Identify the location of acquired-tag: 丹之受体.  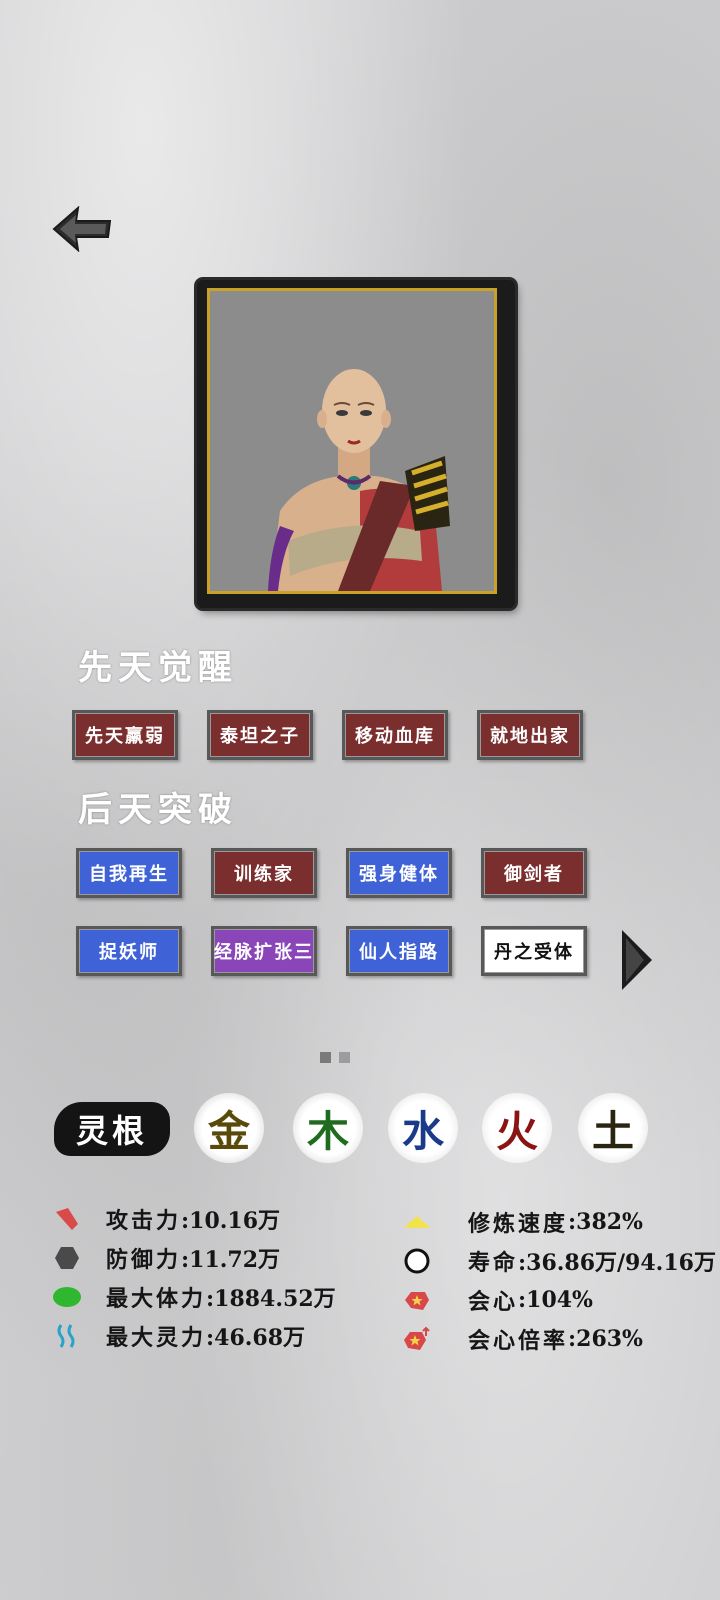
(534, 951).